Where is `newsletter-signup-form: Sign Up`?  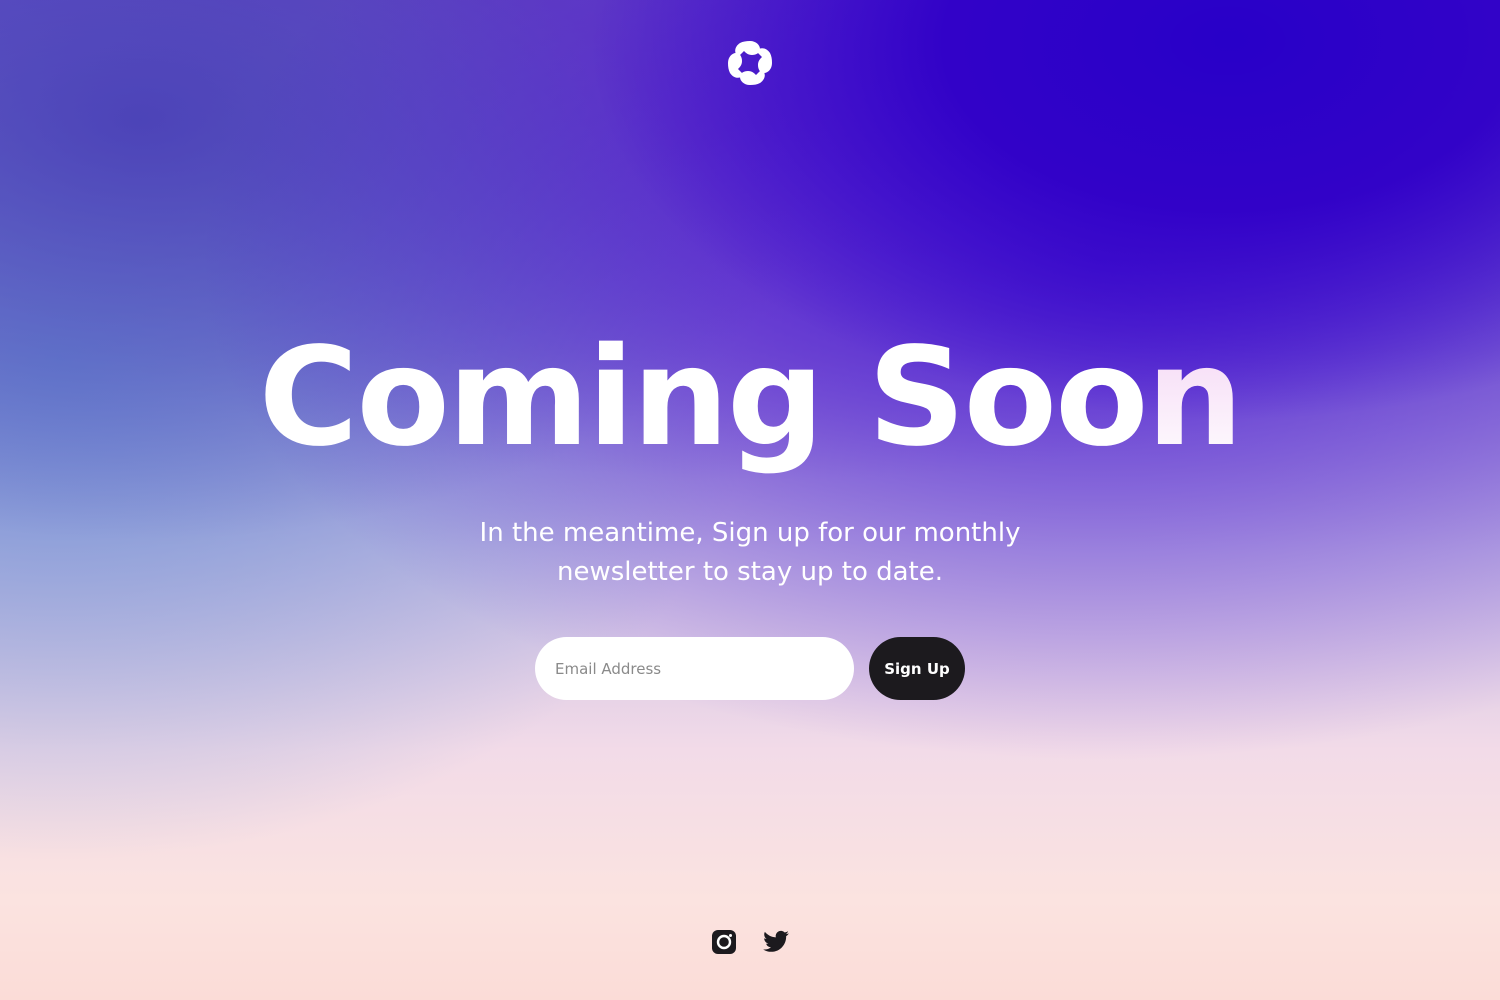
newsletter-signup-form: Sign Up is located at coordinates (750, 668).